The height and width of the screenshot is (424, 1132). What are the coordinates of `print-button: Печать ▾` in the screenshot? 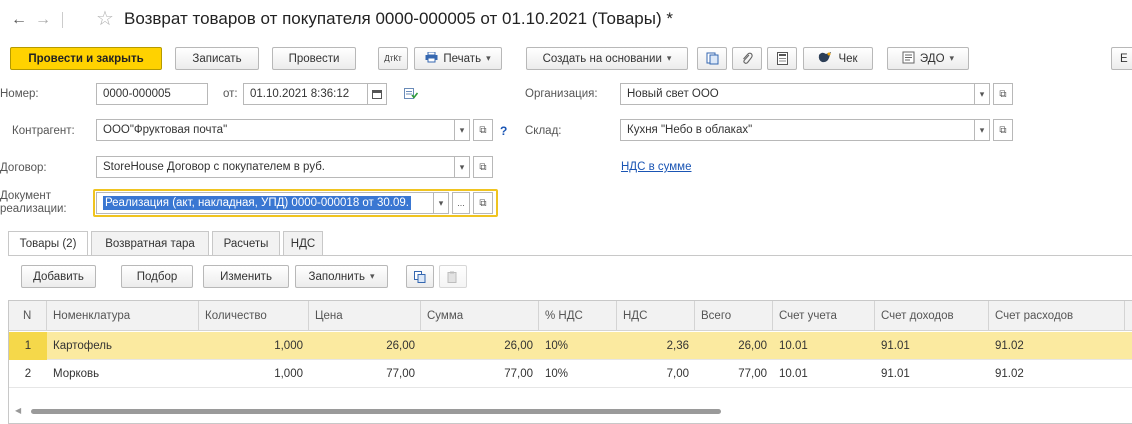 It's located at (458, 58).